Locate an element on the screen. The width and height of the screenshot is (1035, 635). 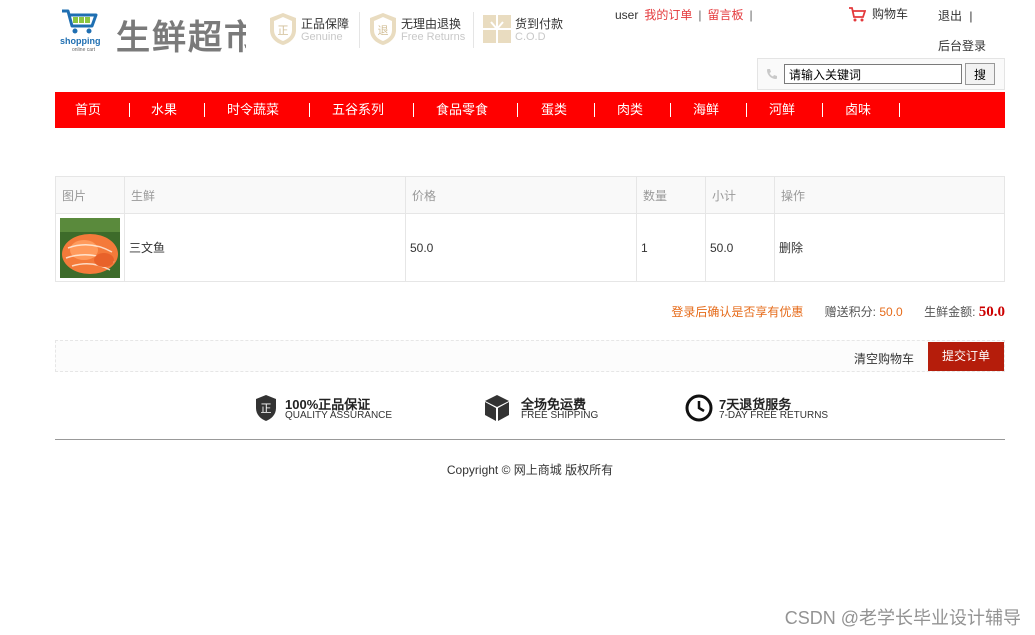
promise-subtitle: Genuine is located at coordinates (322, 37).